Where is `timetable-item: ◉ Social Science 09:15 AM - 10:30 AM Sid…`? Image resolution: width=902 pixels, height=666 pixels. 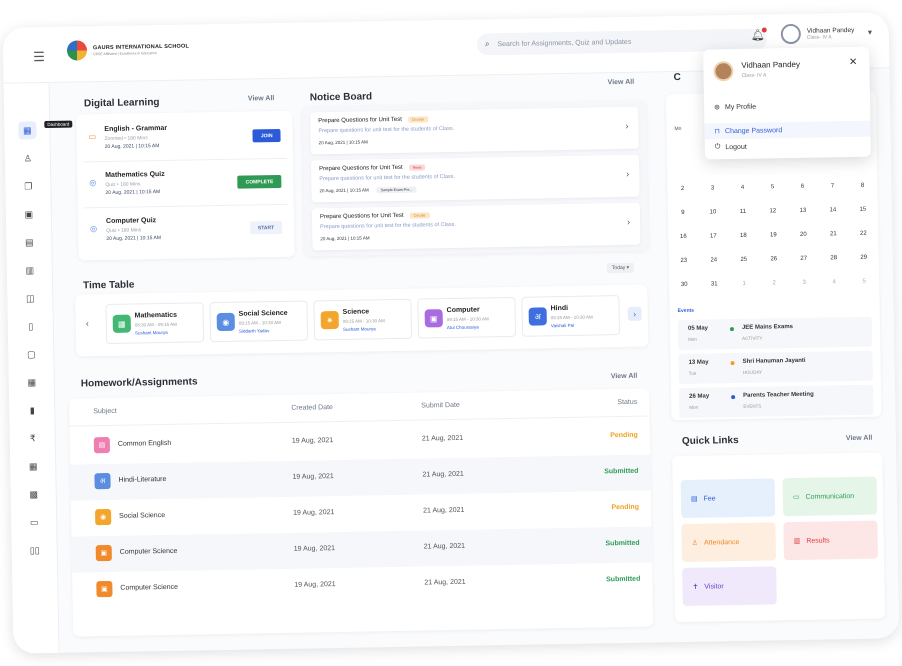 timetable-item: ◉ Social Science 09:15 AM - 10:30 AM Sid… is located at coordinates (259, 321).